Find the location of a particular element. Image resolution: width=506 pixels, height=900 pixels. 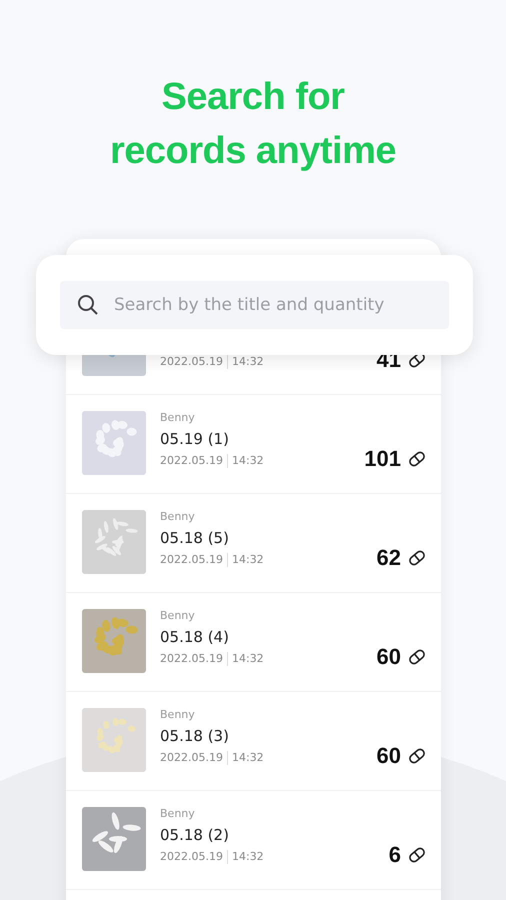

record-title: 05.18 (2) is located at coordinates (195, 835).